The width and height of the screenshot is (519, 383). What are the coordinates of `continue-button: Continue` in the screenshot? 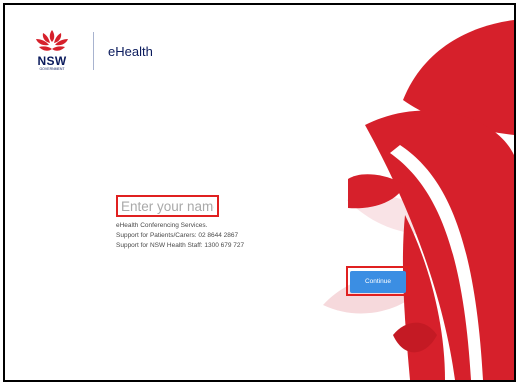 It's located at (378, 281).